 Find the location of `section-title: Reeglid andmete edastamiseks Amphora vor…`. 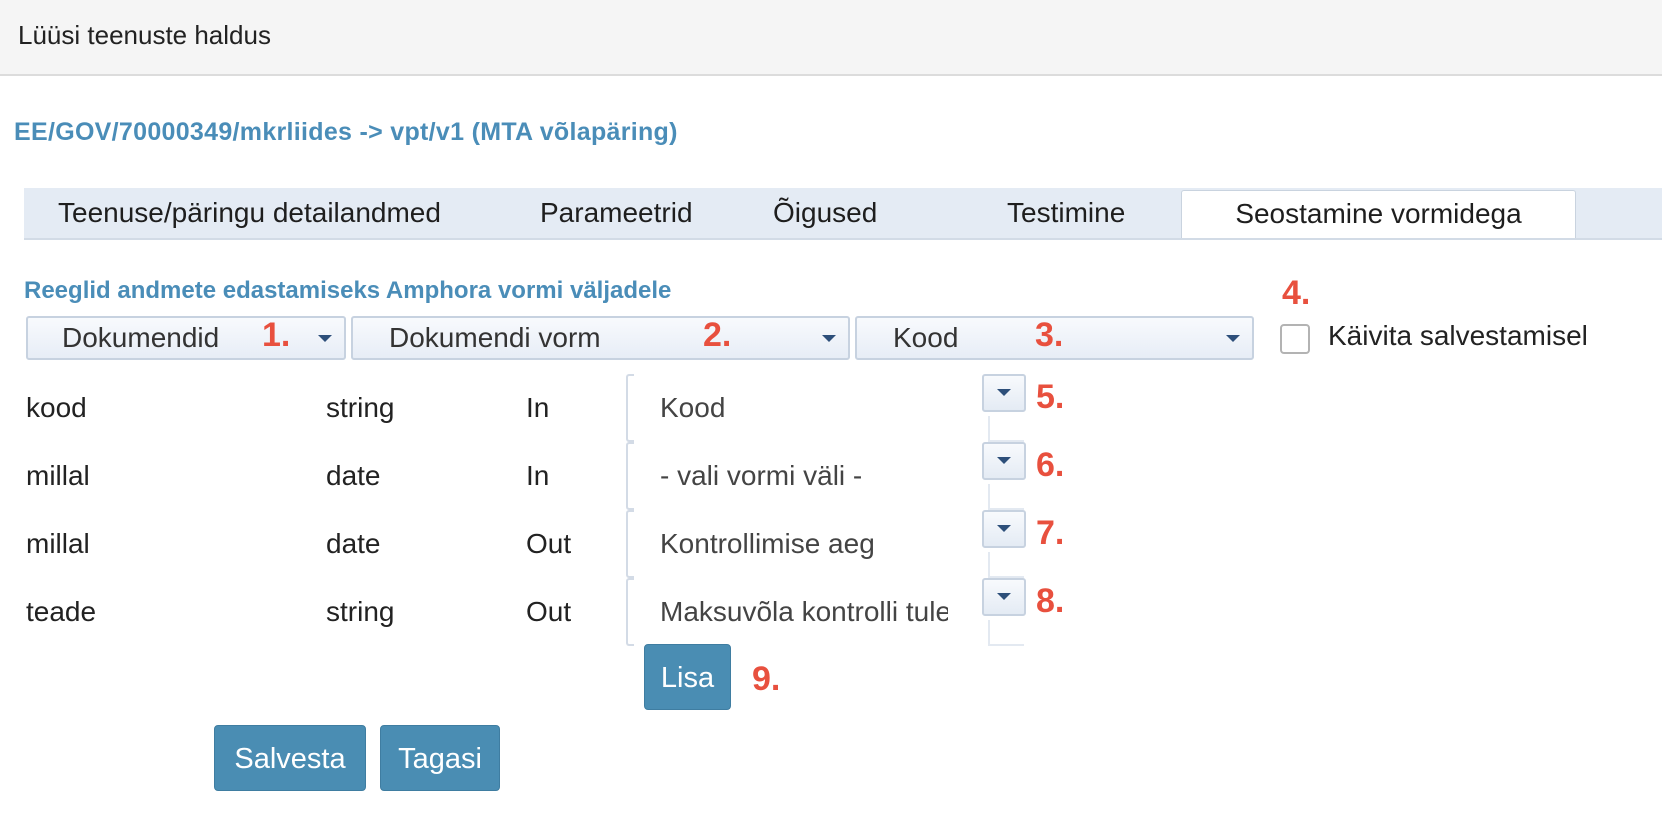

section-title: Reeglid andmete edastamiseks Amphora vor… is located at coordinates (348, 290).